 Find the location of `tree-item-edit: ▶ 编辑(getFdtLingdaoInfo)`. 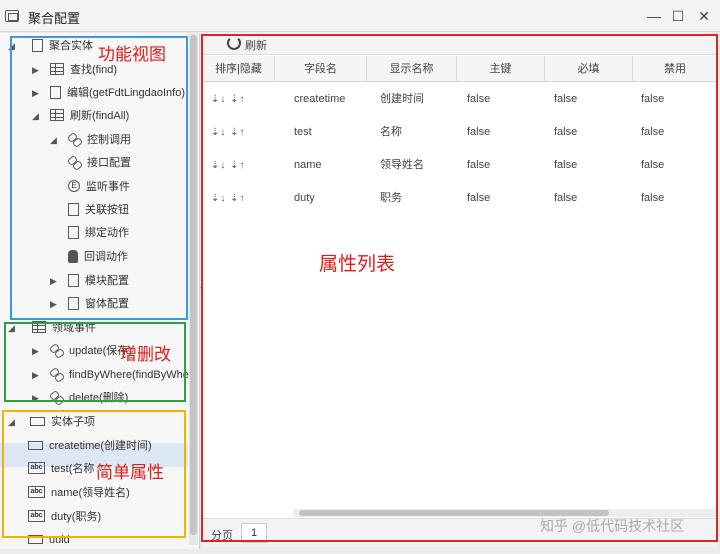

tree-item-edit: ▶ 编辑(getFdtLingdaoInfo) is located at coordinates (108, 93).